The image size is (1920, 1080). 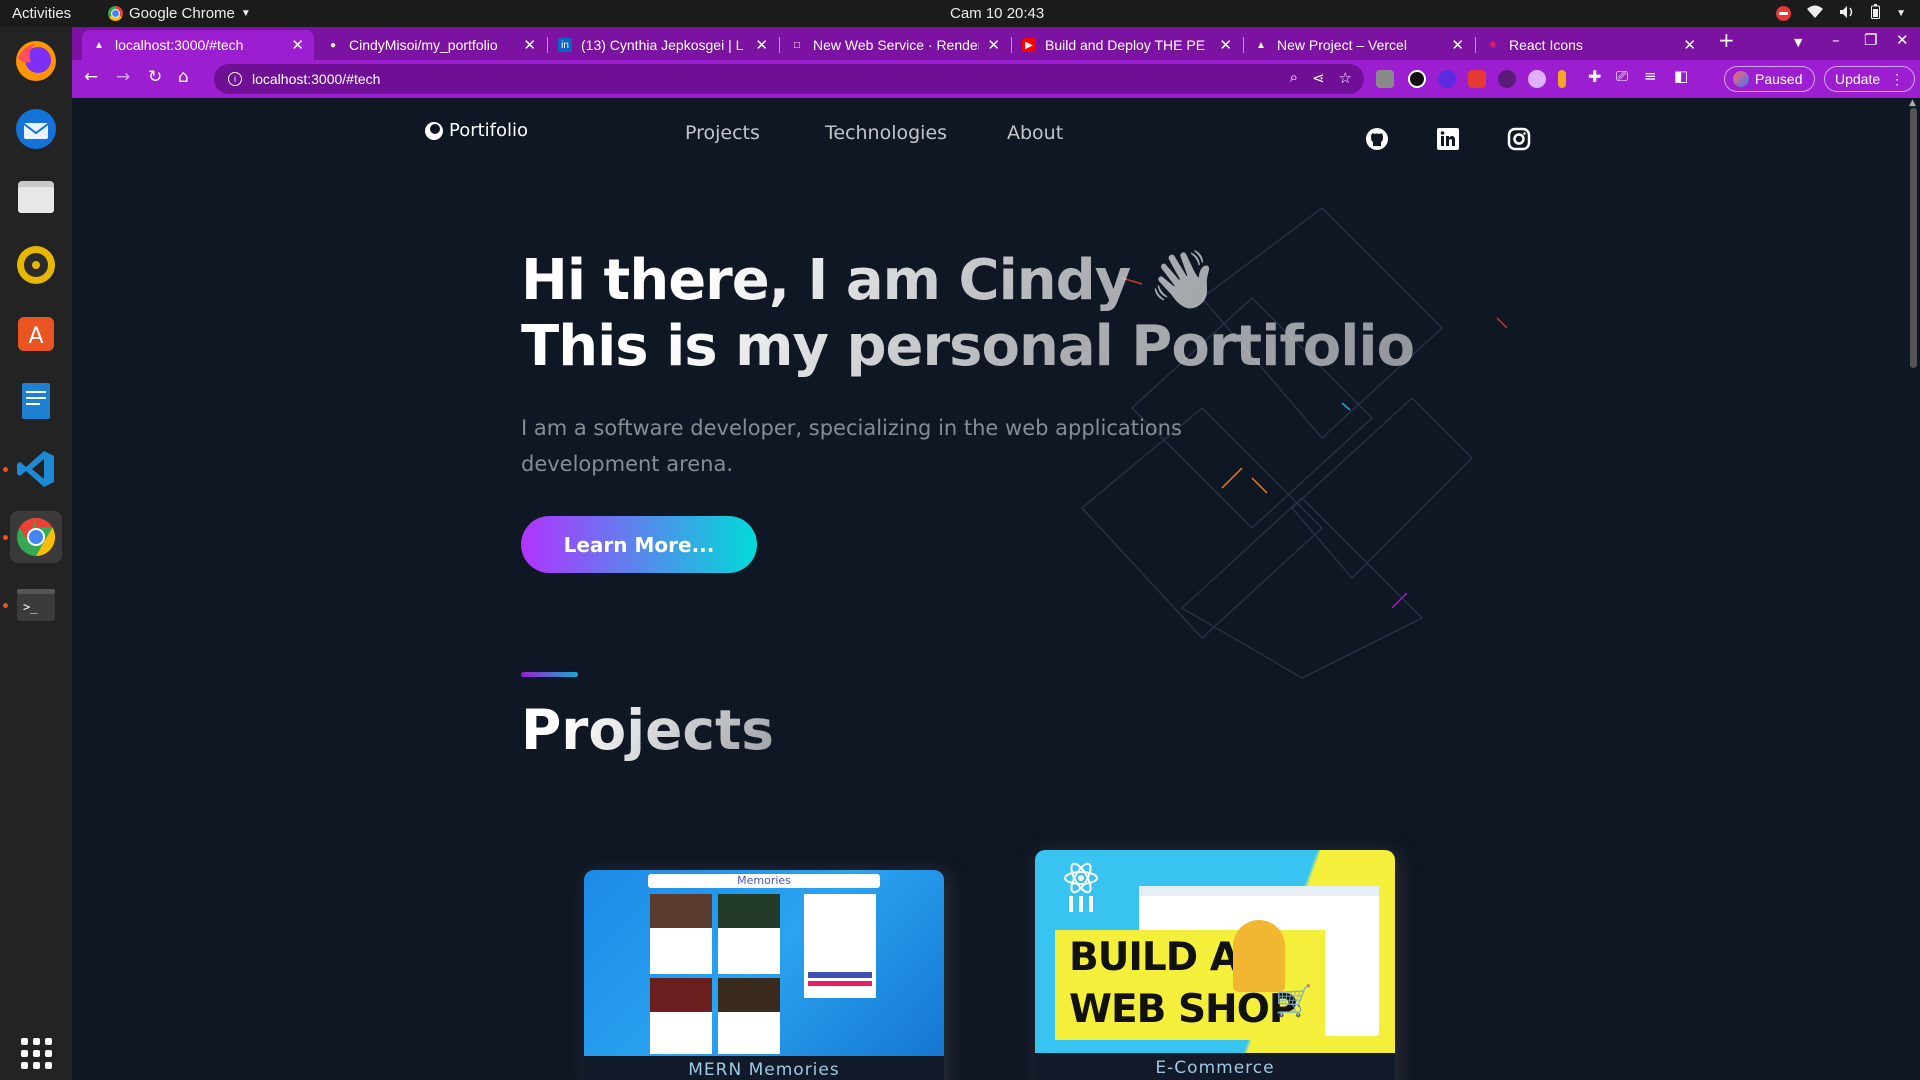 What do you see at coordinates (1870, 40) in the screenshot?
I see `restore-button: ❐` at bounding box center [1870, 40].